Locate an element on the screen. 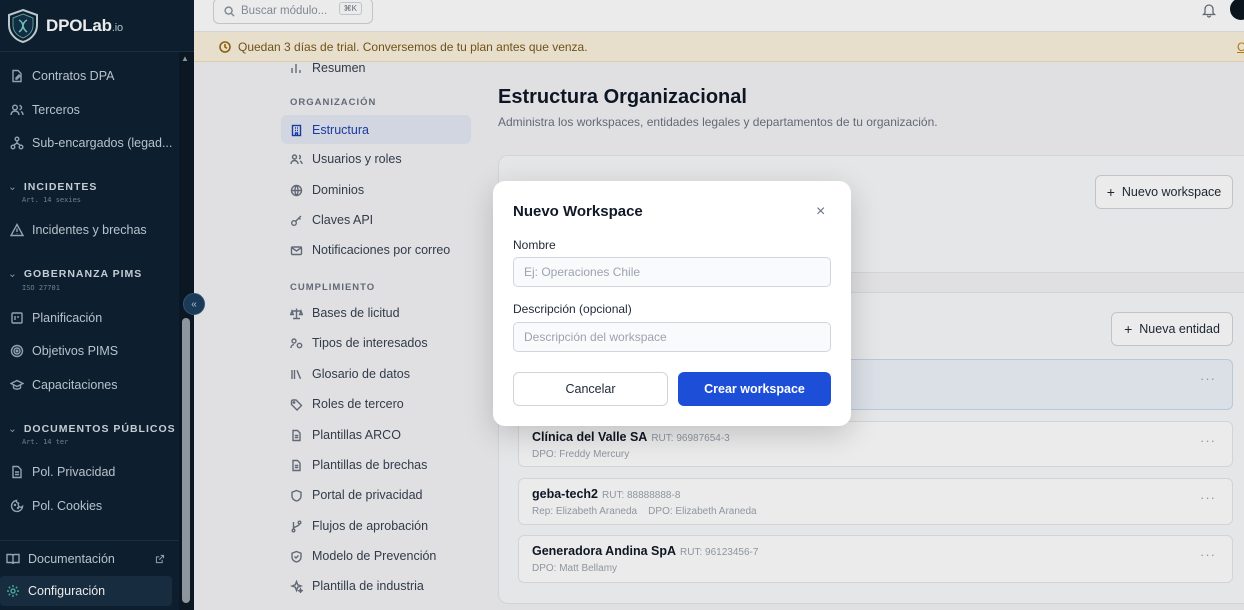 The height and width of the screenshot is (610, 1244). modal-title: Nuevo Workspace is located at coordinates (578, 211).